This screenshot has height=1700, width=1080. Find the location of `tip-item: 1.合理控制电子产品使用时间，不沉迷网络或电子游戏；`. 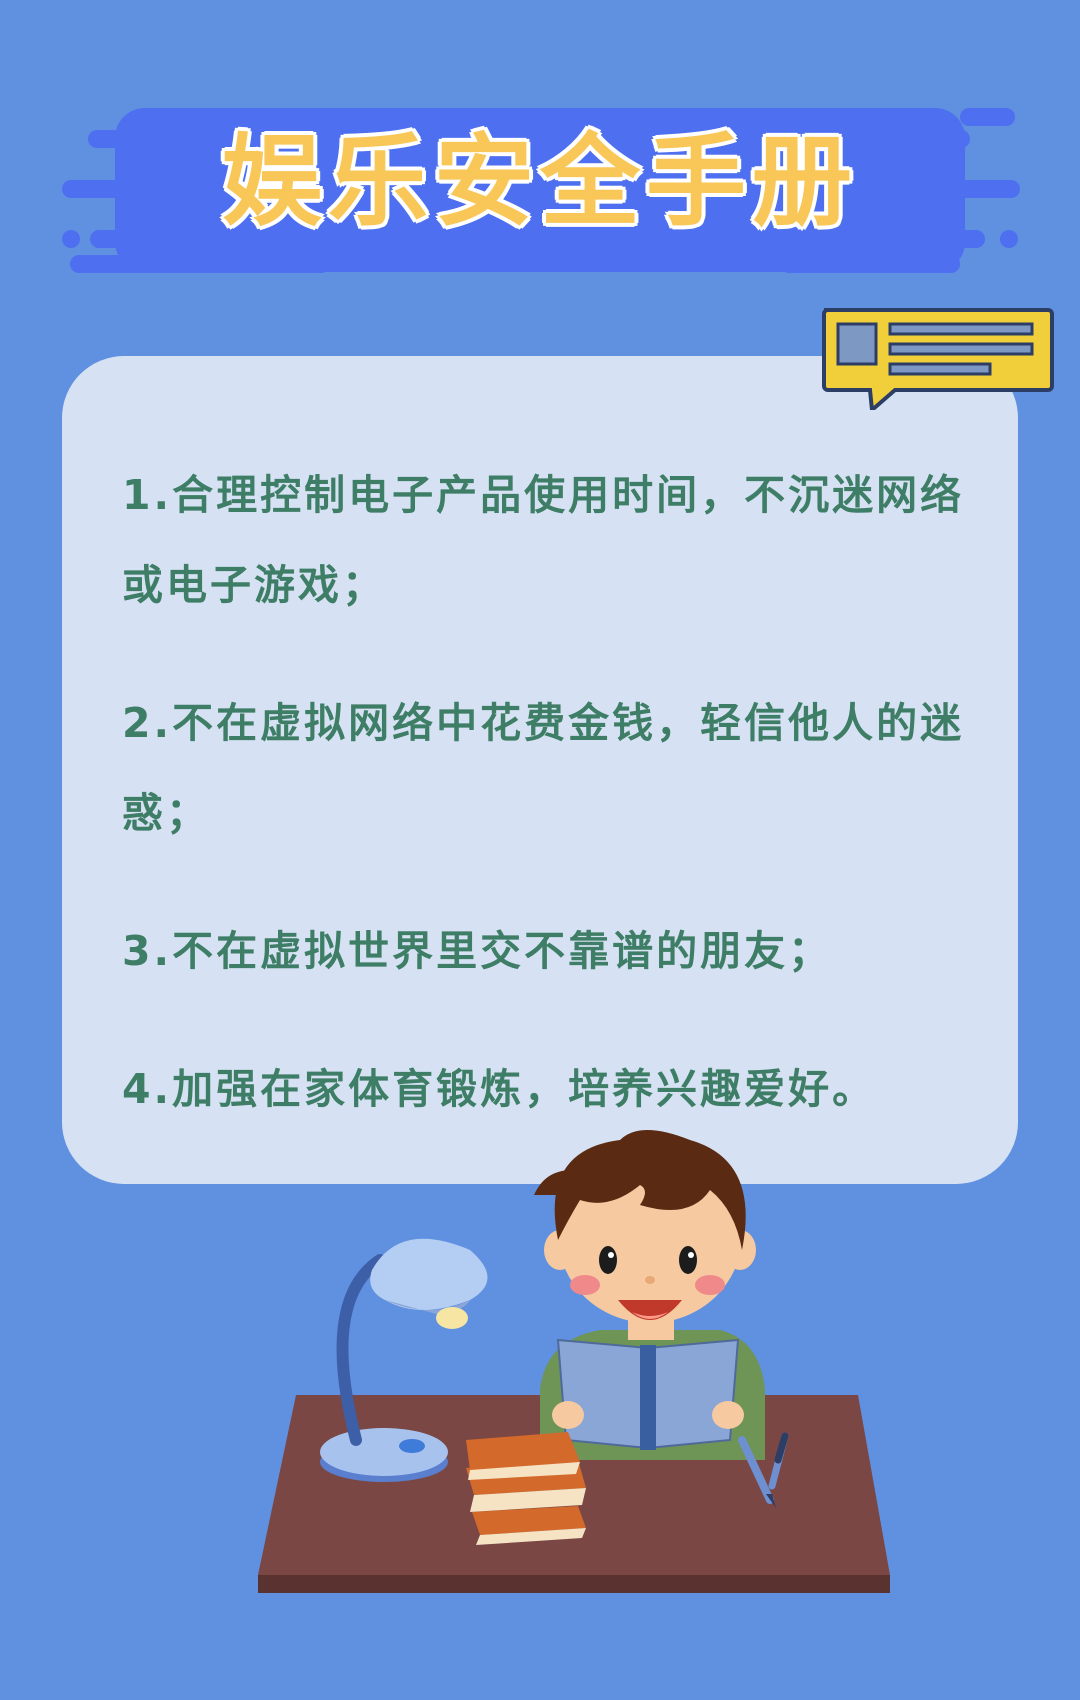

tip-item: 1.合理控制电子产品使用时间，不沉迷网络或电子游戏； is located at coordinates (543, 540).